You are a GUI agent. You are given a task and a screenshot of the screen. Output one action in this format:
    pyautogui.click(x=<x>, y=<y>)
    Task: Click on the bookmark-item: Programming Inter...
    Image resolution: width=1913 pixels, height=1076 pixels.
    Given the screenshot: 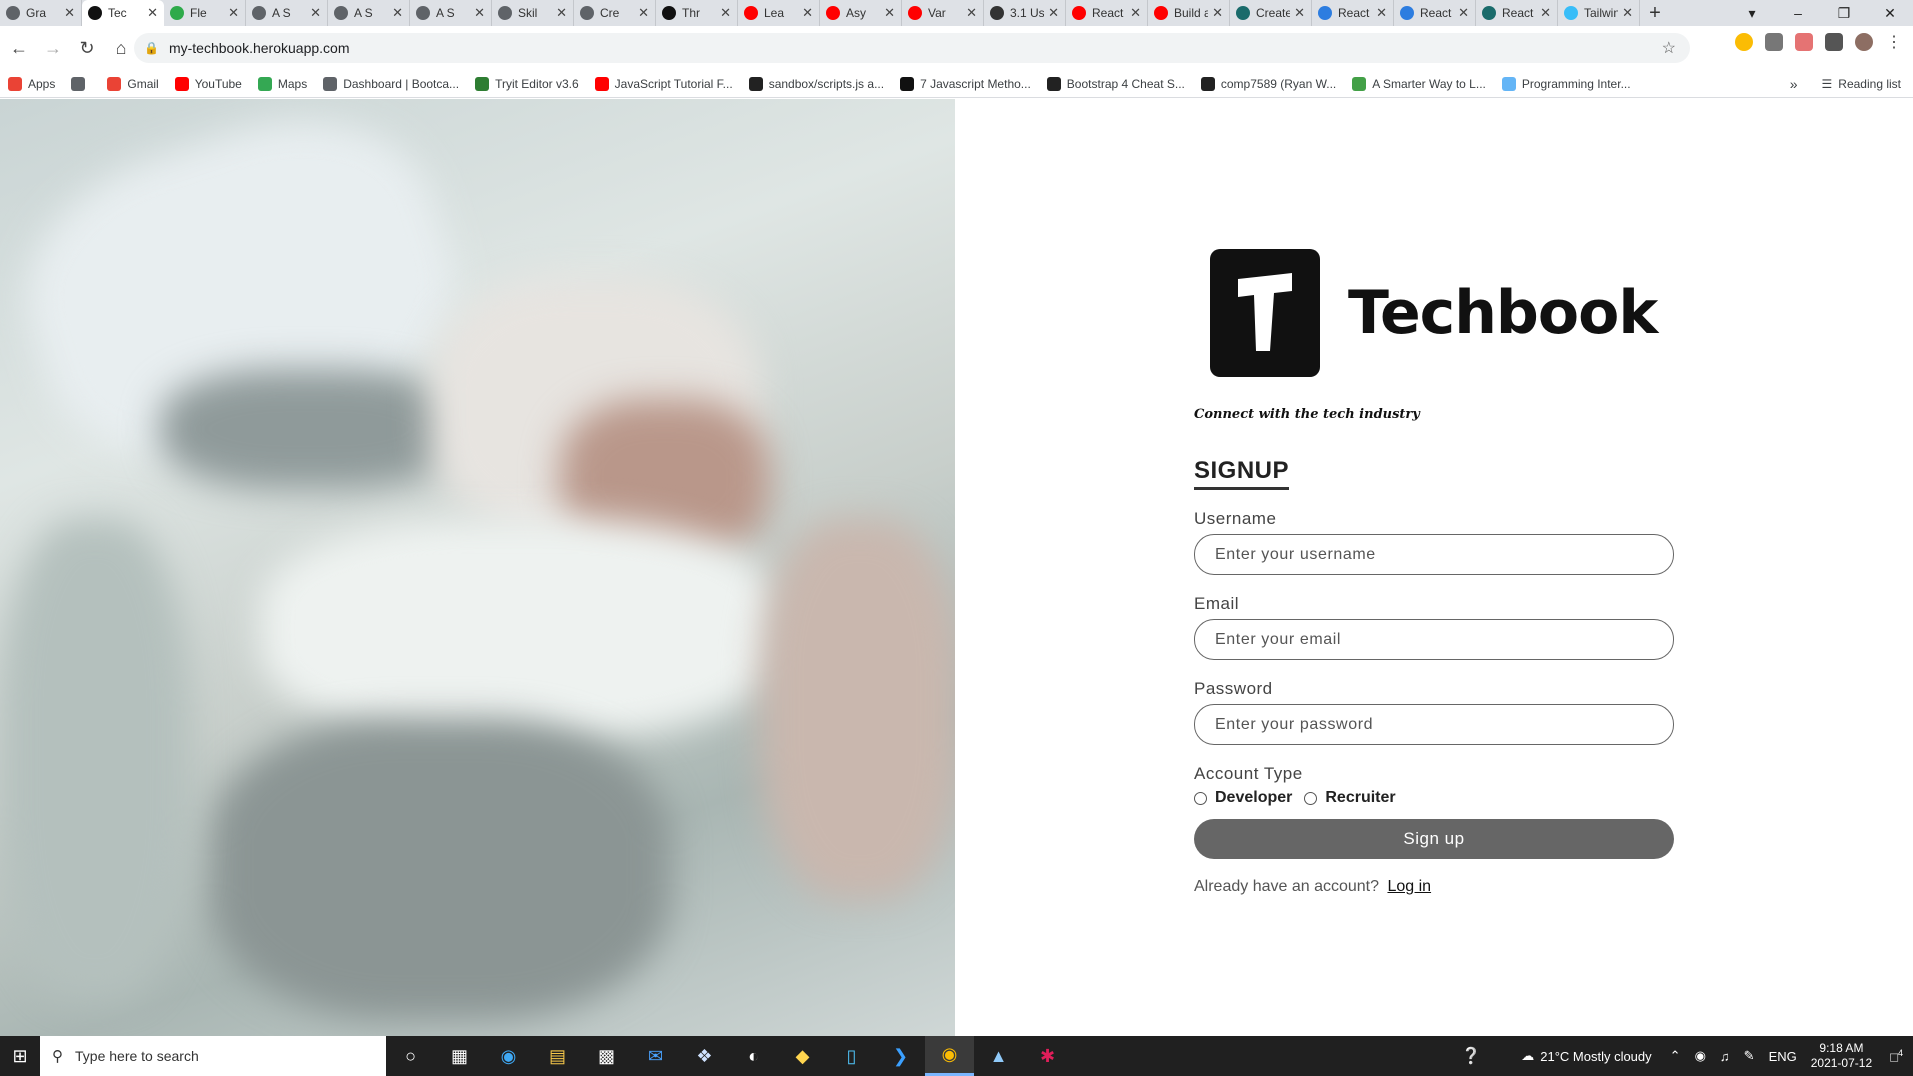 What is the action you would take?
    pyautogui.click(x=1566, y=83)
    